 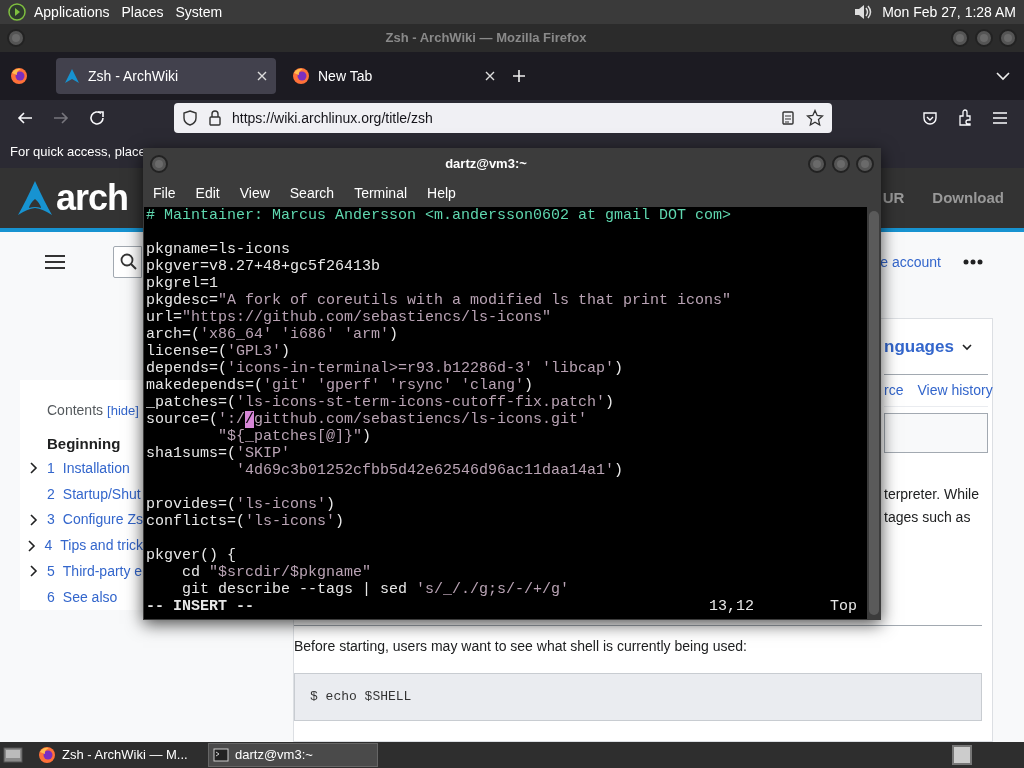 I want to click on taskbar-button: dartz@vm3:~, so click(x=293, y=755).